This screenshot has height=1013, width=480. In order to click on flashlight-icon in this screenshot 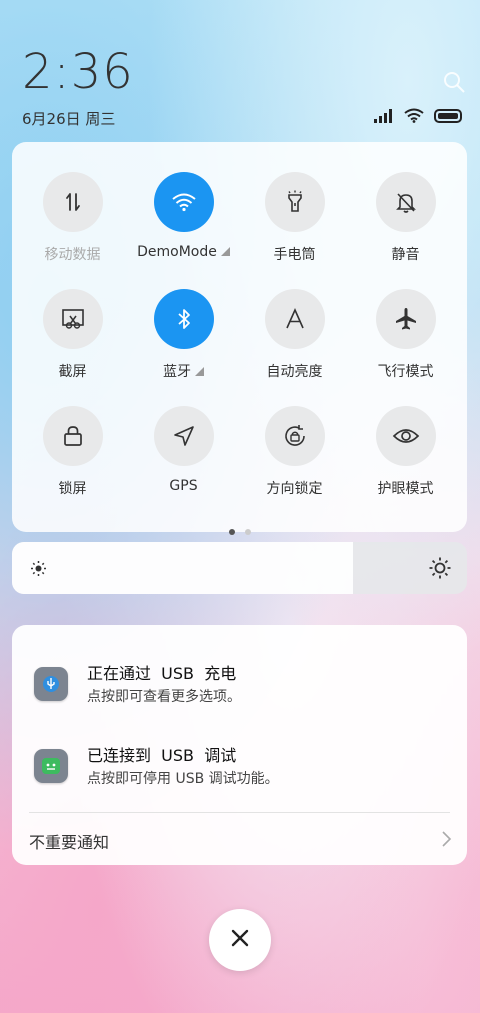, I will do `click(294, 202)`.